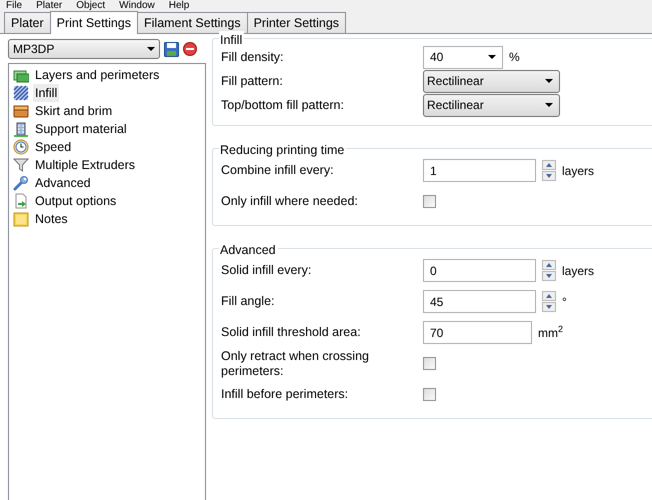  Describe the element at coordinates (46, 93) in the screenshot. I see `sidebar-item: Infill` at that location.